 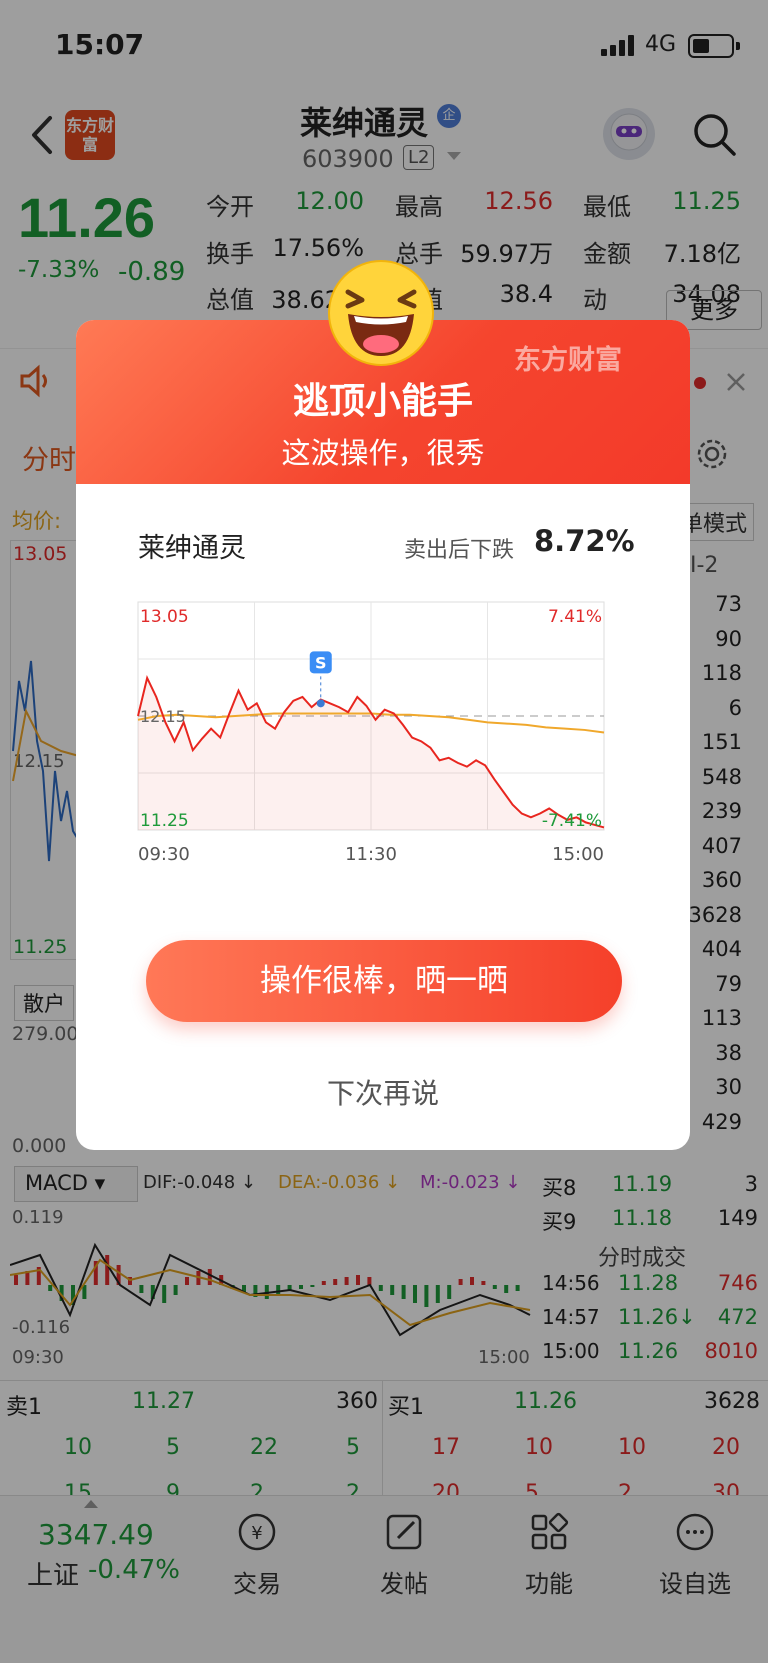 What do you see at coordinates (381, 313) in the screenshot?
I see `laughing-emoji-icon` at bounding box center [381, 313].